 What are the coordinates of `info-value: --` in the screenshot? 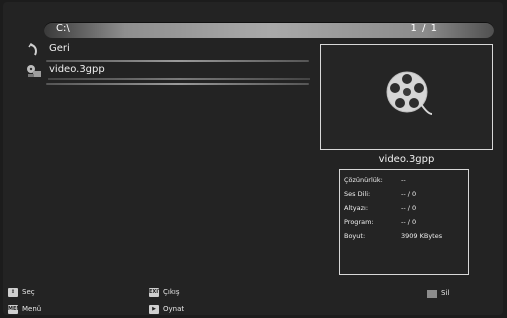 It's located at (403, 180).